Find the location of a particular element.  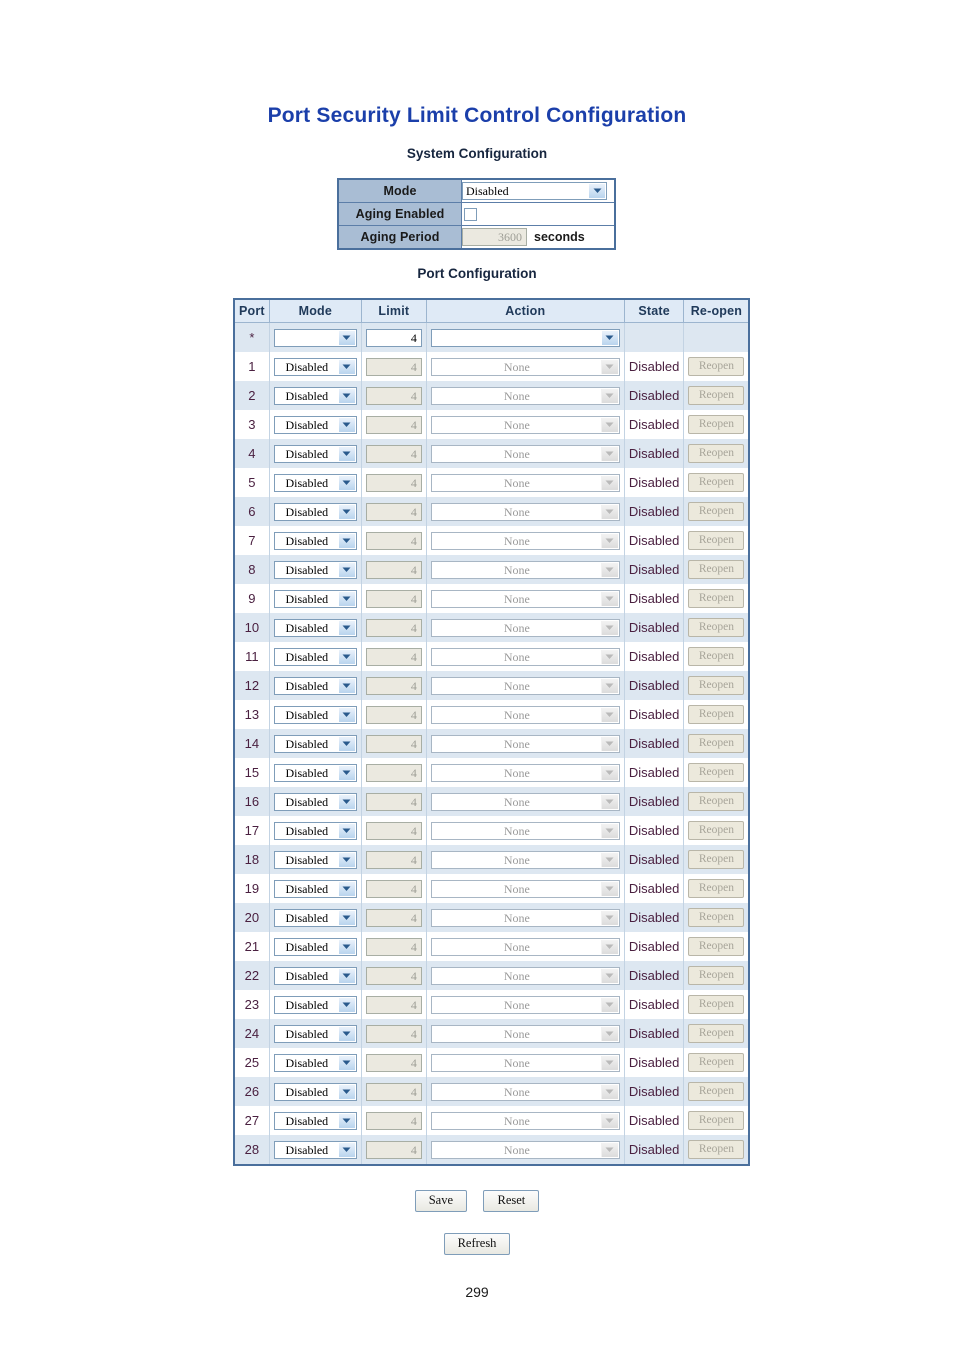

action-select-all is located at coordinates (525, 337).